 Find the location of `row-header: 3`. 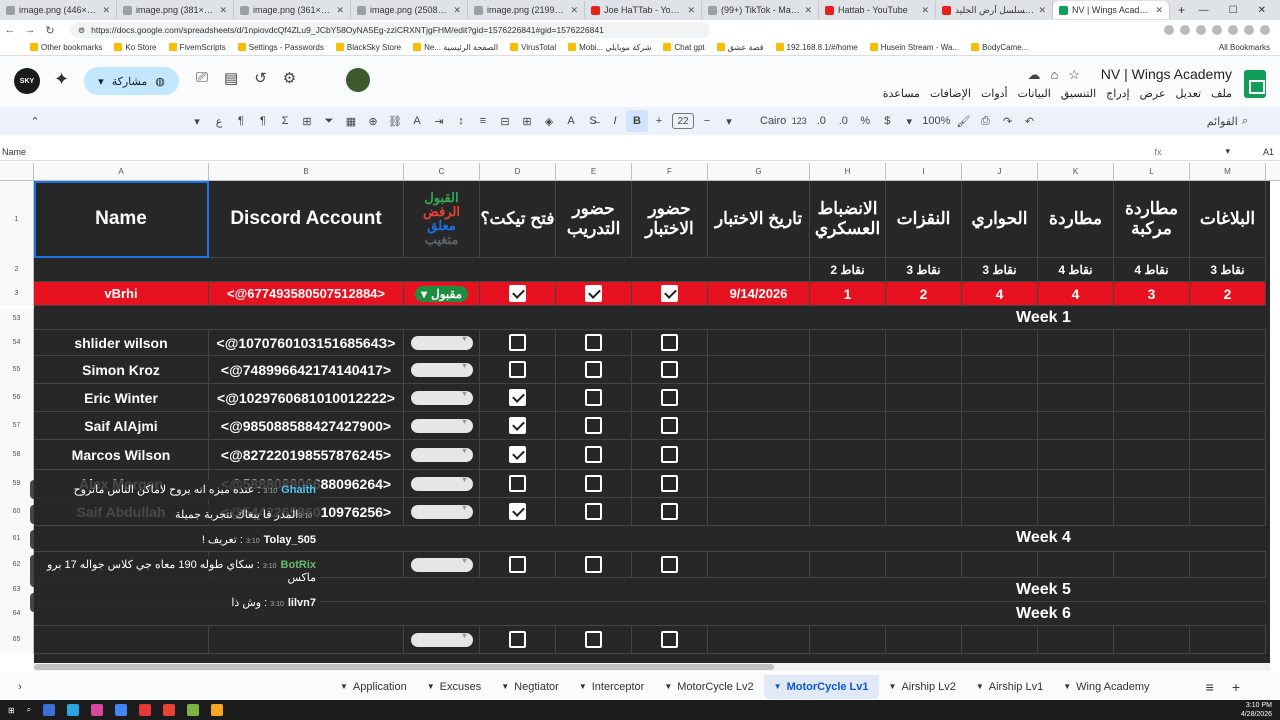

row-header: 3 is located at coordinates (17, 294).